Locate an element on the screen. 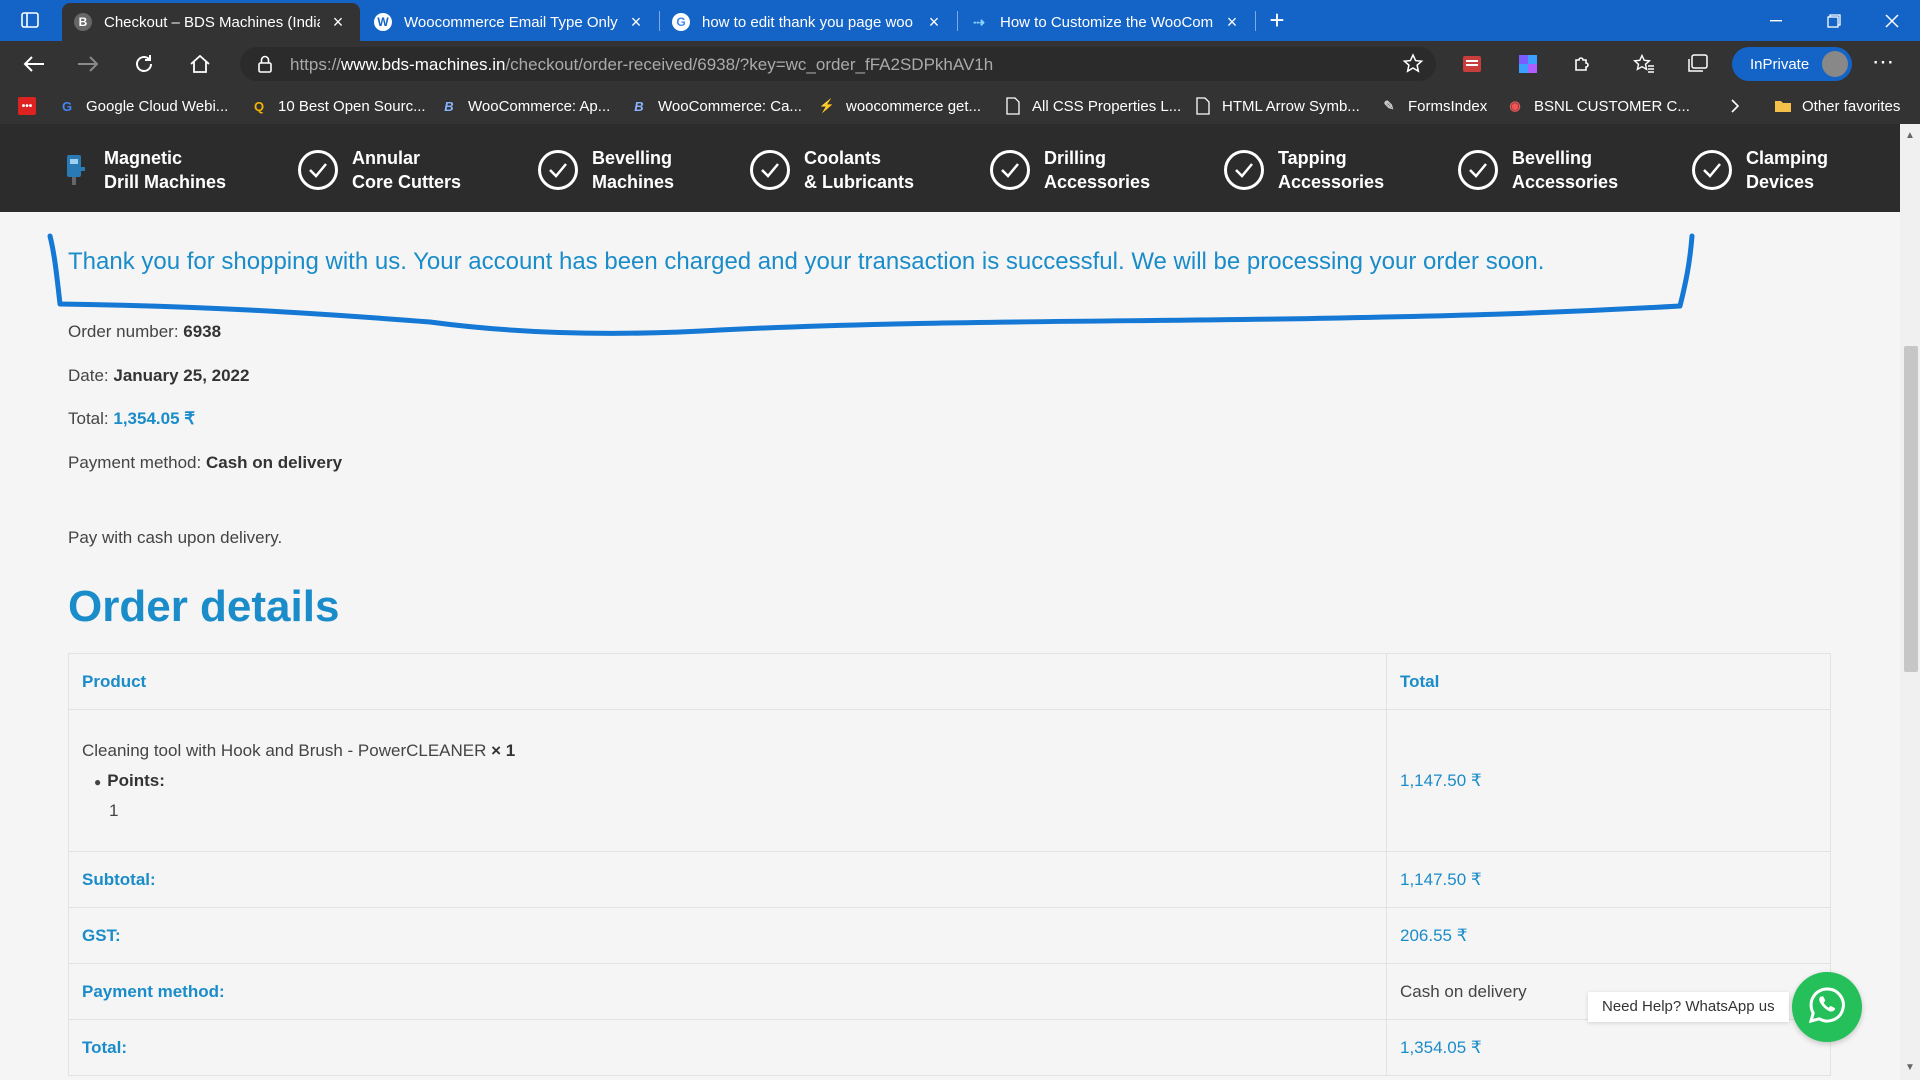 The image size is (1920, 1080). nav-item-magnetic-drill-machines: Magnetic Drill Machines is located at coordinates (144, 170).